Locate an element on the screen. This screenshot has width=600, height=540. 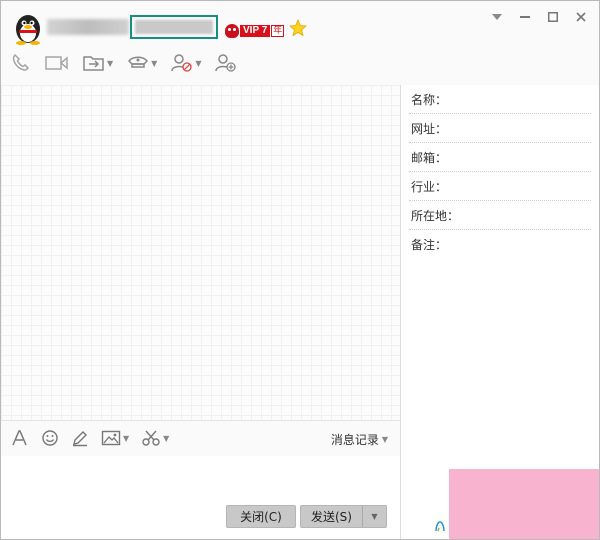
message-history-button: 消息记录 ▼ is located at coordinates (359, 439).